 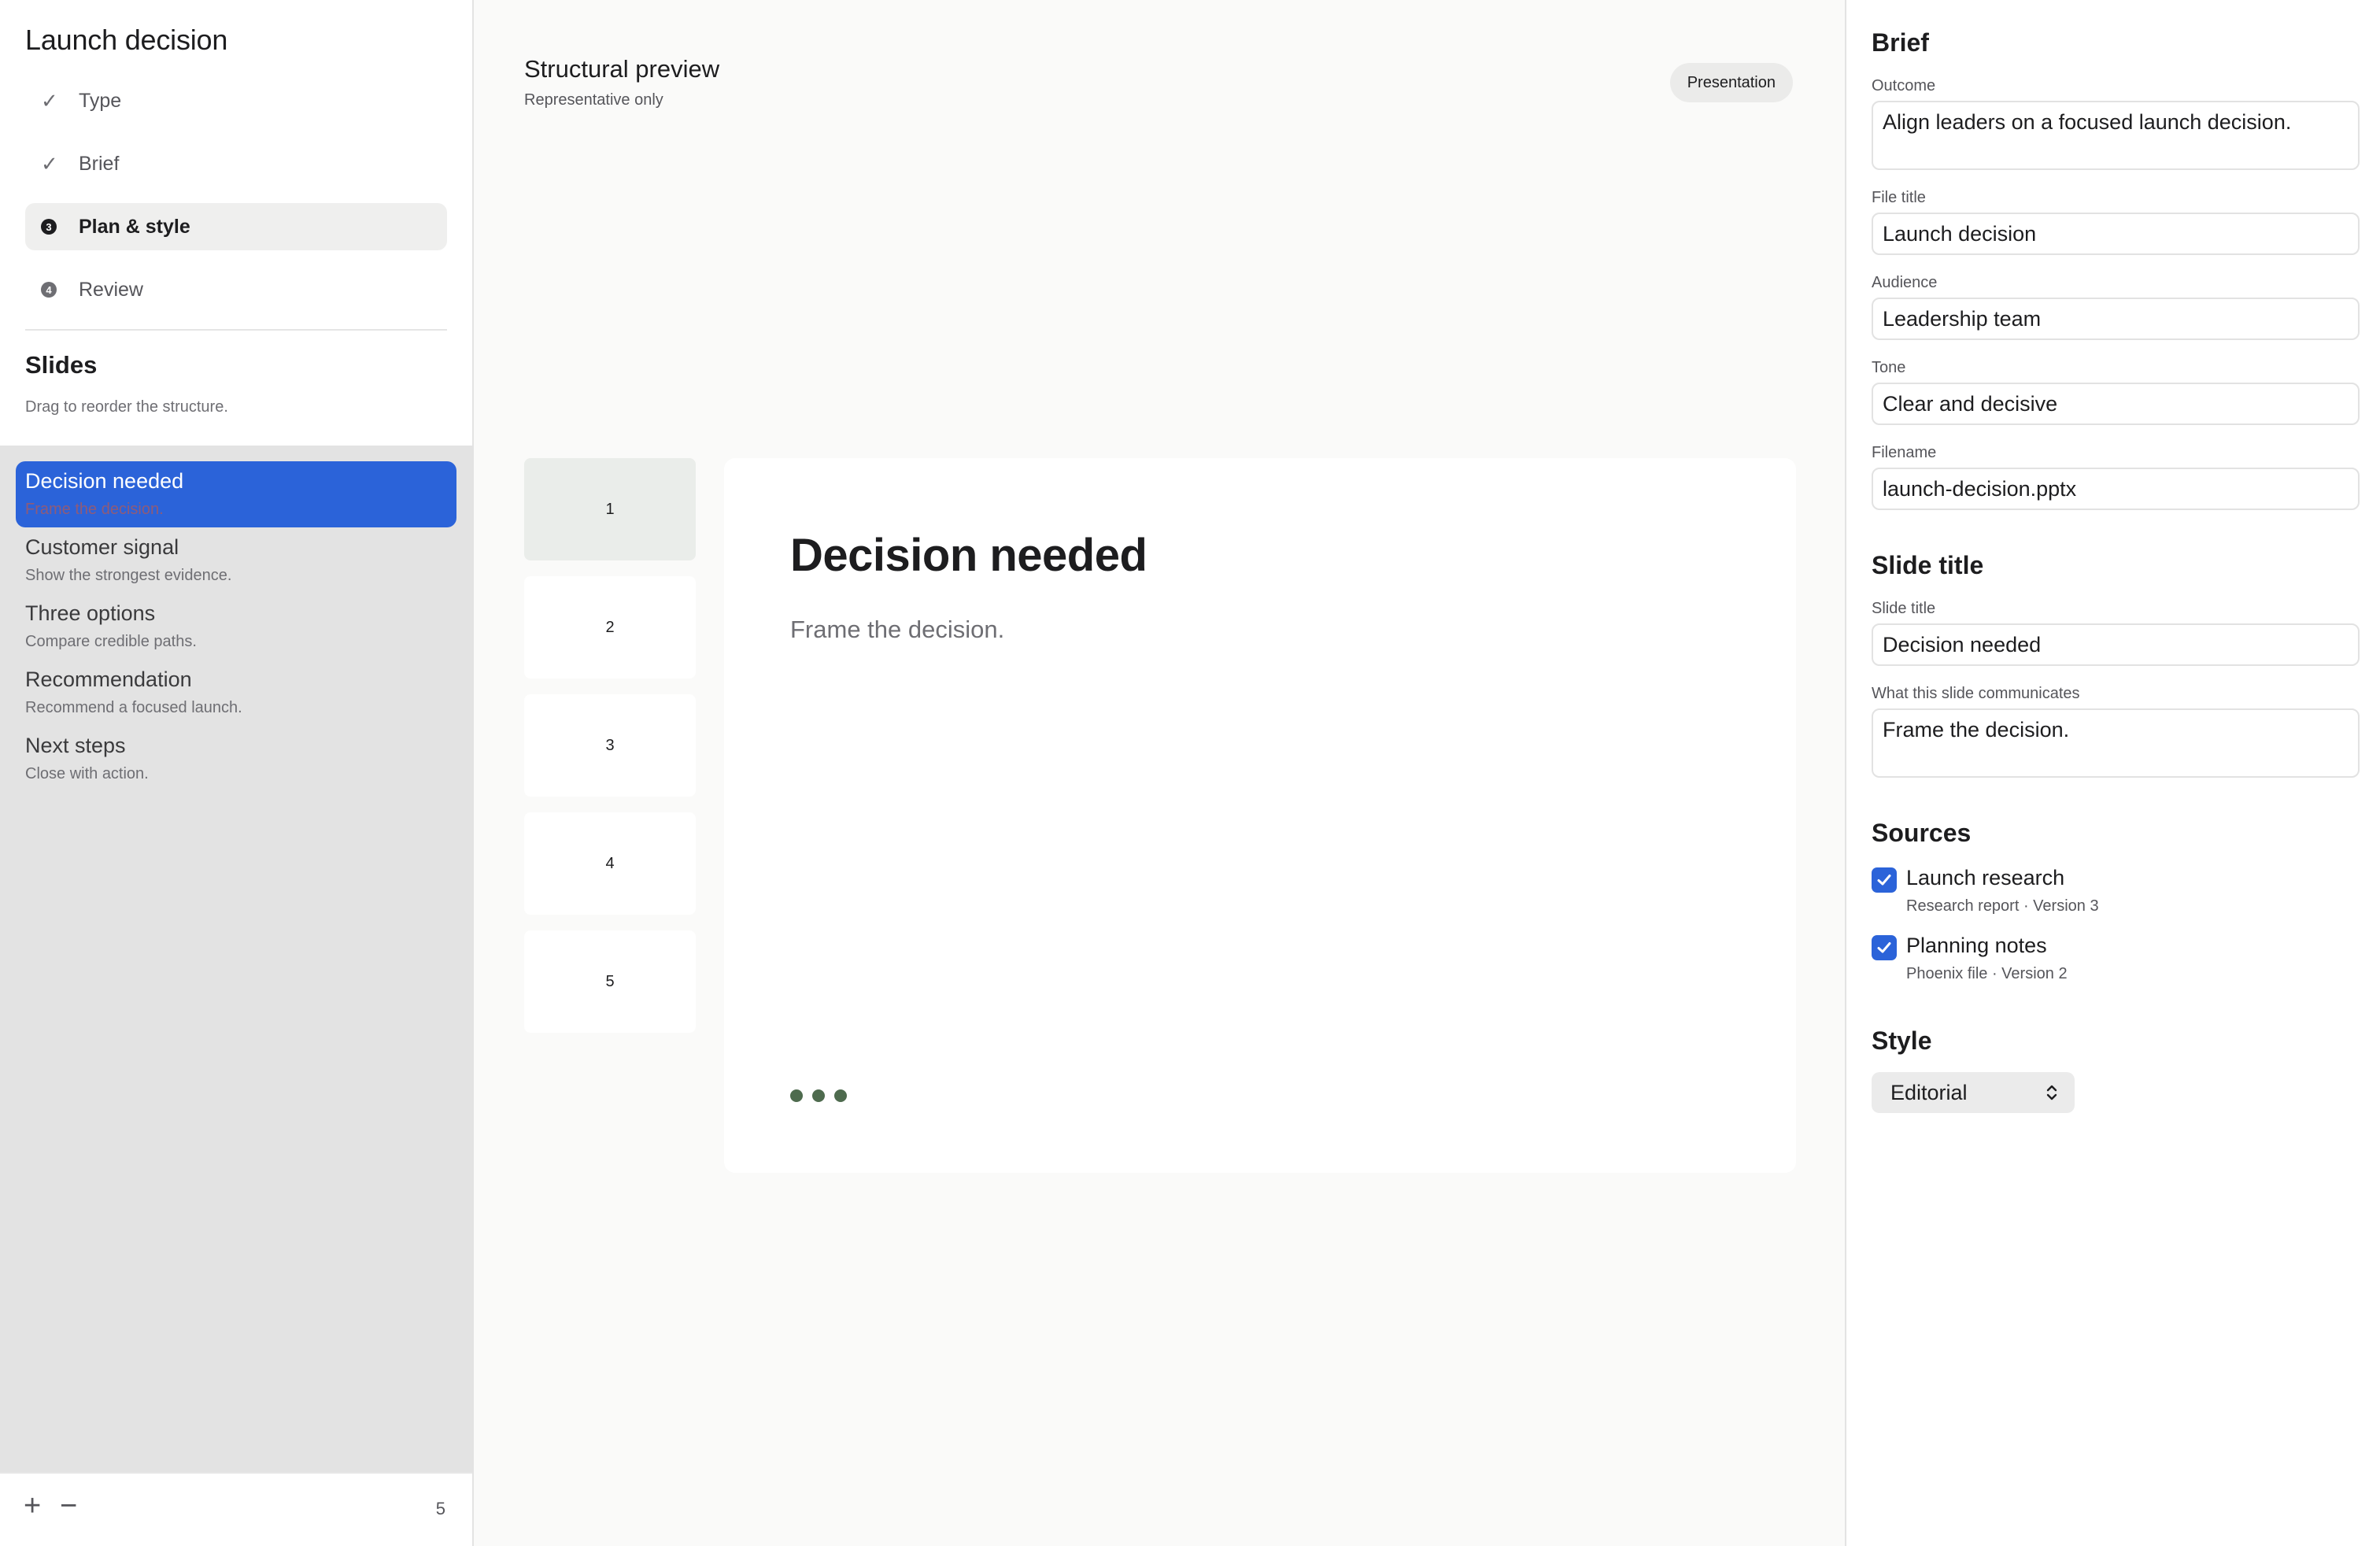 What do you see at coordinates (99, 163) in the screenshot?
I see `step-label: Brief` at bounding box center [99, 163].